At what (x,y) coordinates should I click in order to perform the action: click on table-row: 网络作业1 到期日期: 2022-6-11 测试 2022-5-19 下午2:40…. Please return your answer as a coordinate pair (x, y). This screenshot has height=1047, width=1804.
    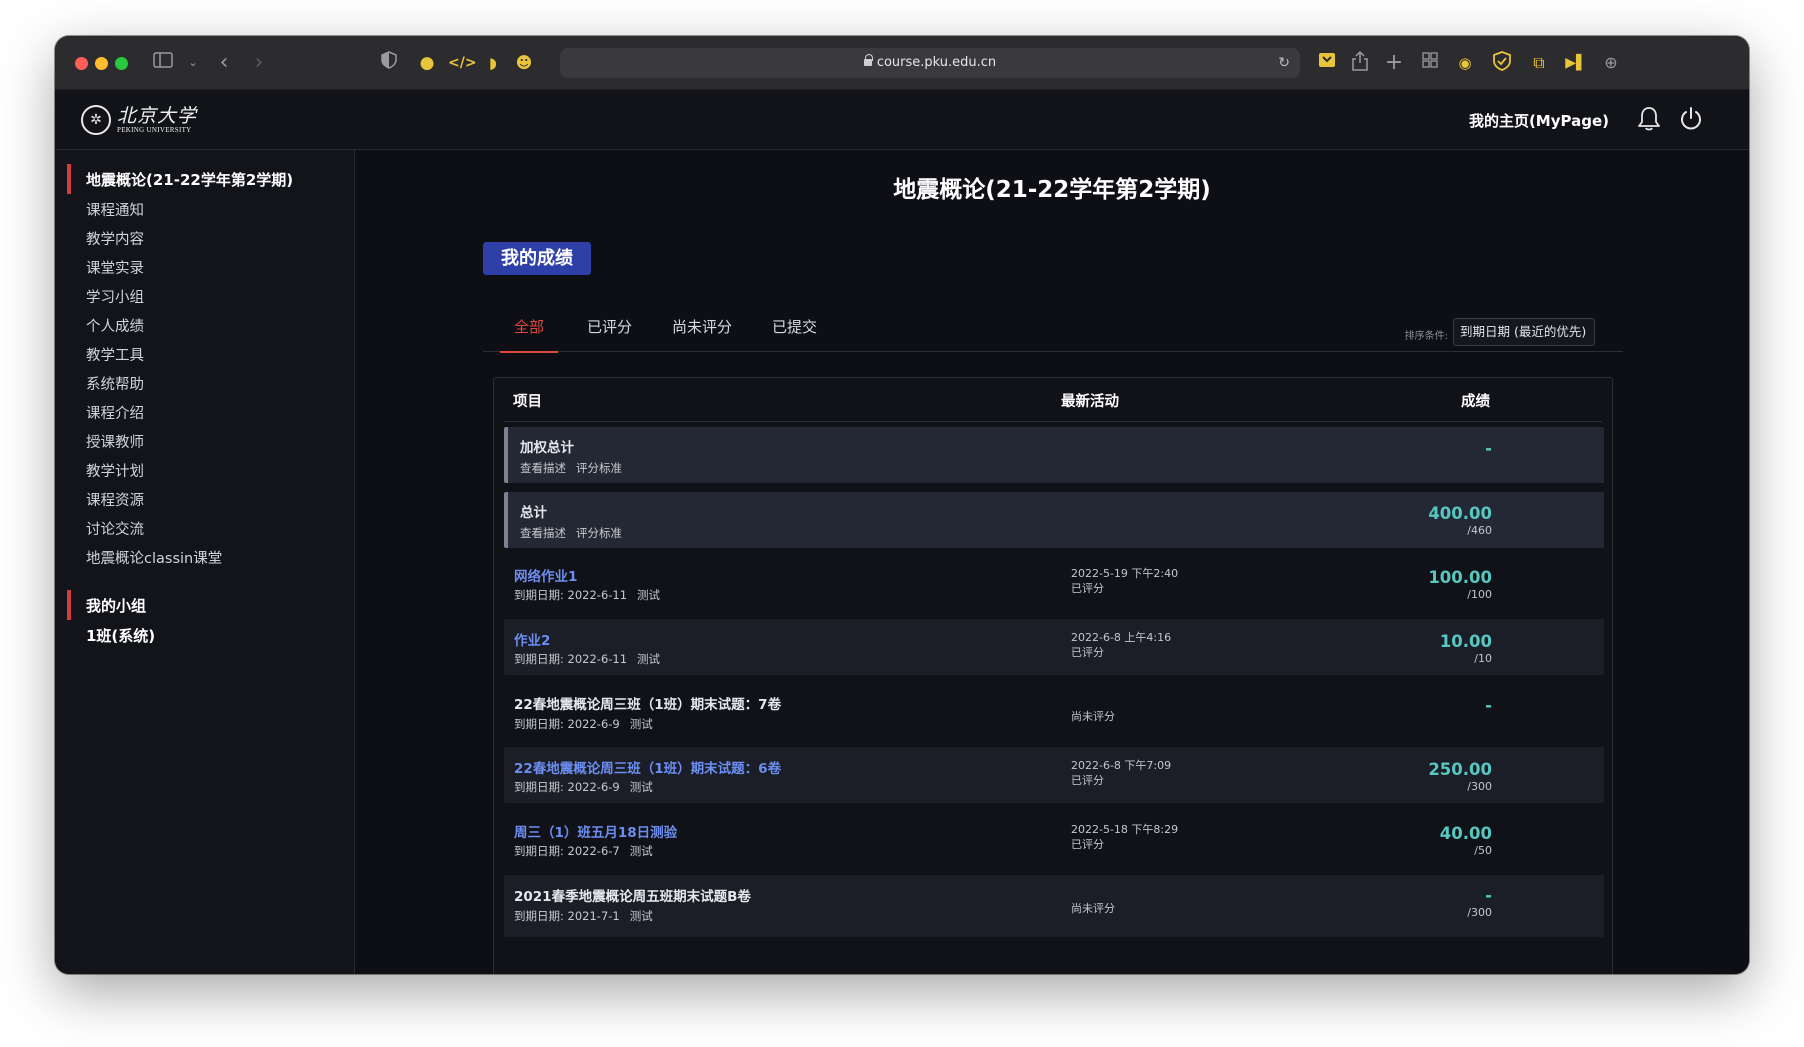
    Looking at the image, I should click on (1054, 584).